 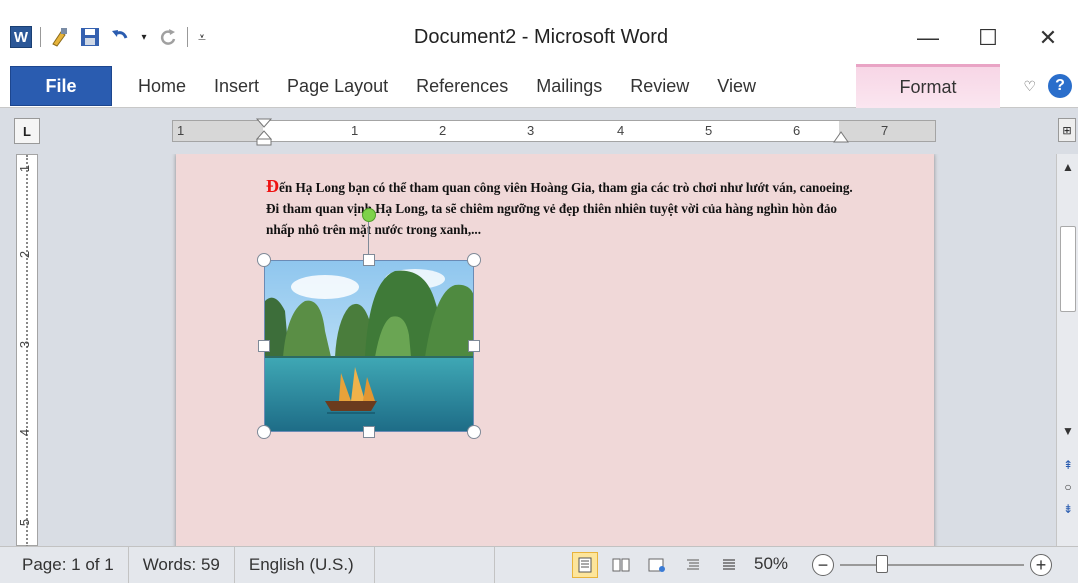 I want to click on ruler-number: 7, so click(x=885, y=130).